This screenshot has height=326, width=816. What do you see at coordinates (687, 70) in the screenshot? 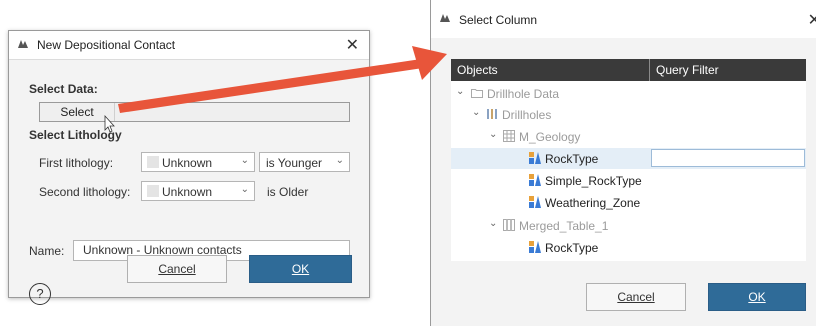
I see `query-filter-column-header: Query Filter` at bounding box center [687, 70].